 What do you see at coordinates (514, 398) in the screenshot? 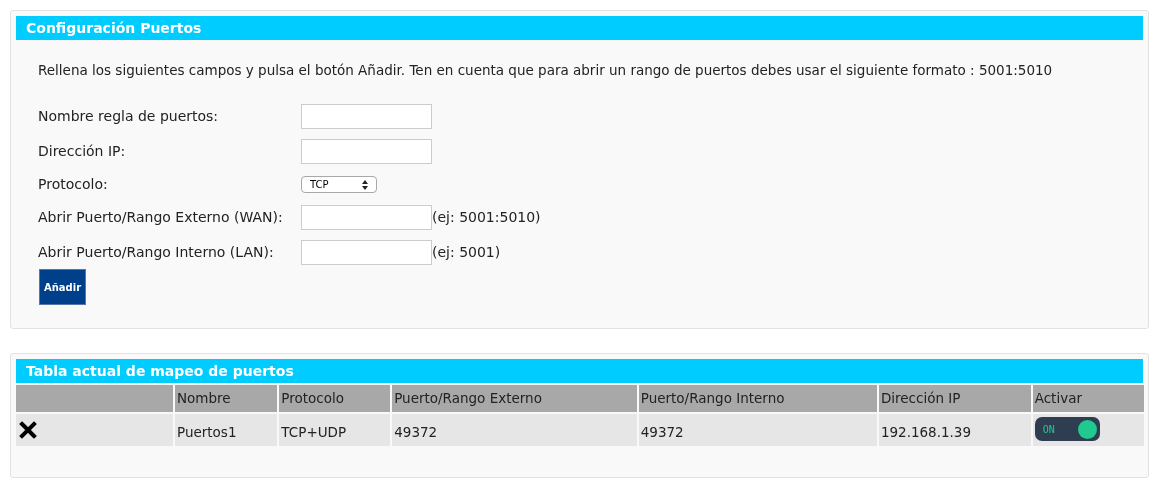
I see `header-cell: Puerto/Rango Externo` at bounding box center [514, 398].